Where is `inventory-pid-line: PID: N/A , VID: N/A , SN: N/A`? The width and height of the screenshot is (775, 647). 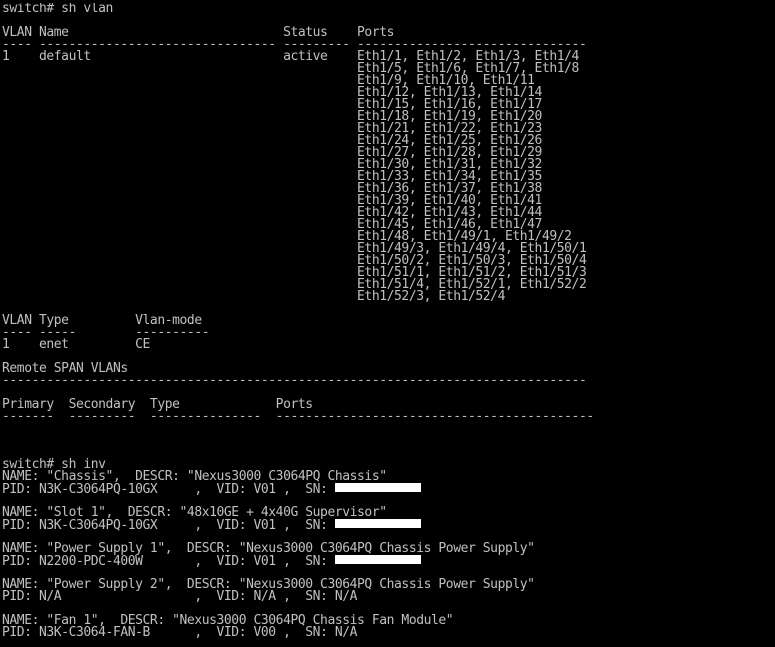
inventory-pid-line: PID: N/A , VID: N/A , SN: N/A is located at coordinates (180, 596).